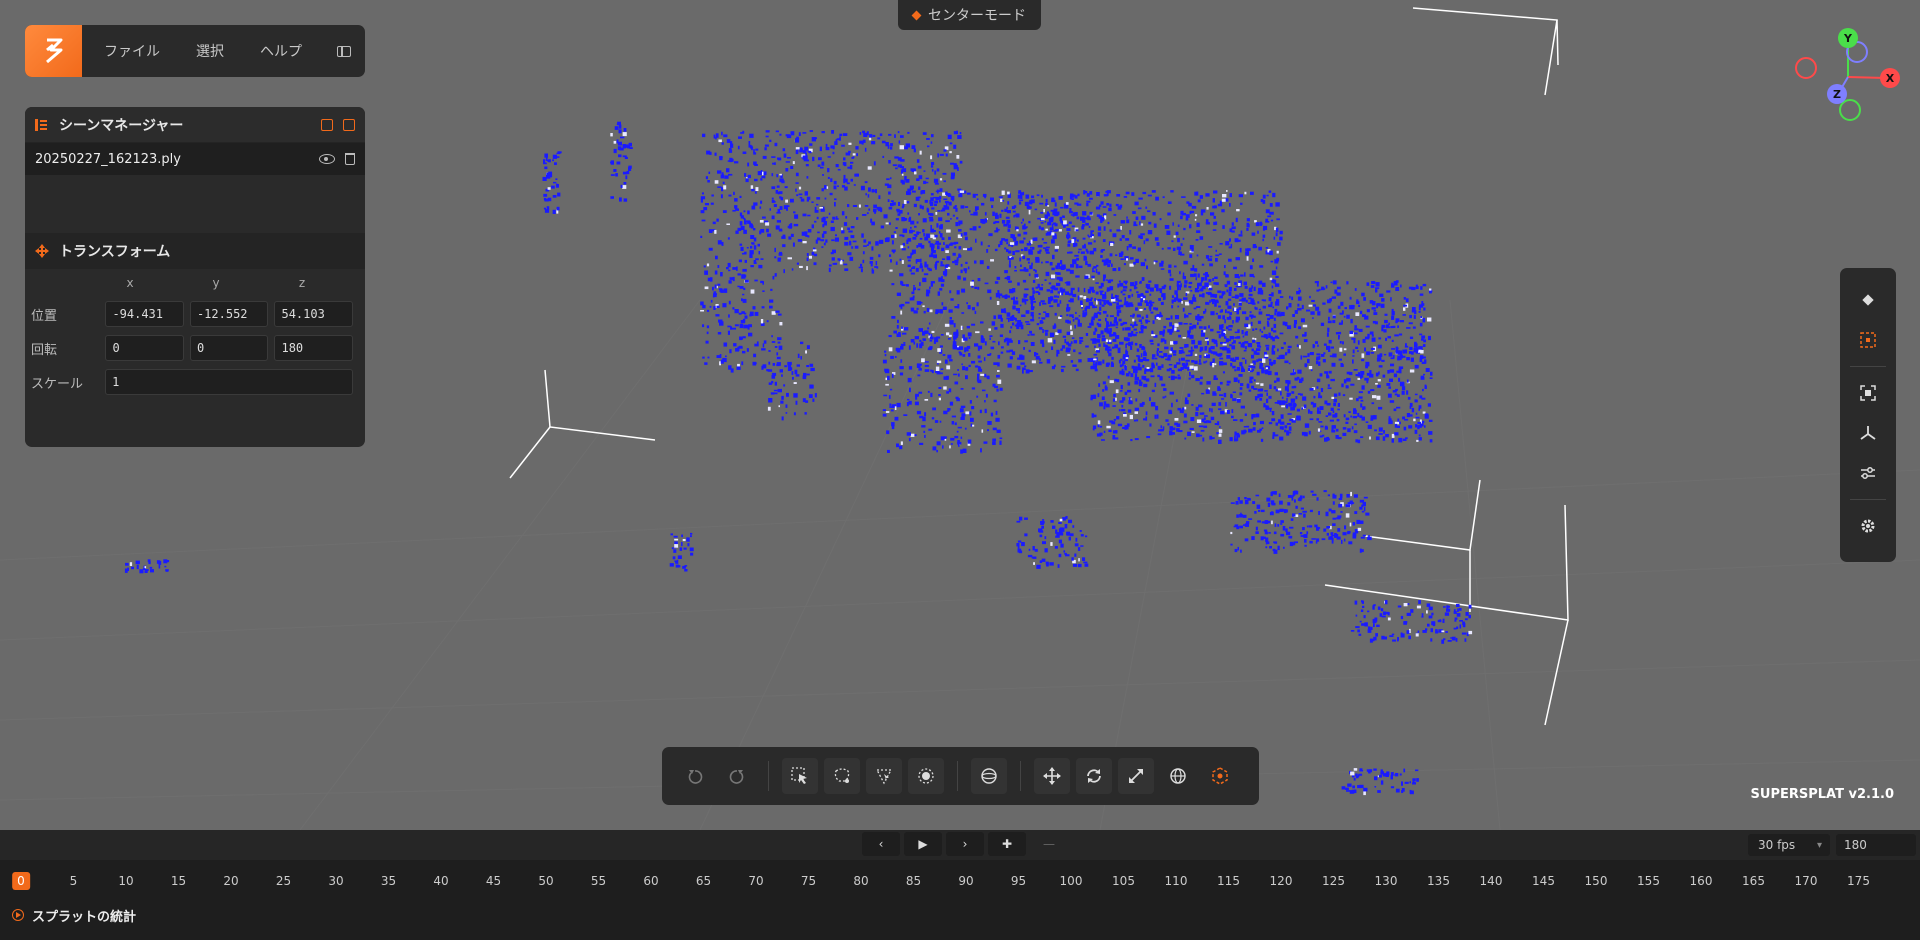 The image size is (1920, 940). Describe the element at coordinates (195, 283) in the screenshot. I see `axis-header-row: x y z` at that location.